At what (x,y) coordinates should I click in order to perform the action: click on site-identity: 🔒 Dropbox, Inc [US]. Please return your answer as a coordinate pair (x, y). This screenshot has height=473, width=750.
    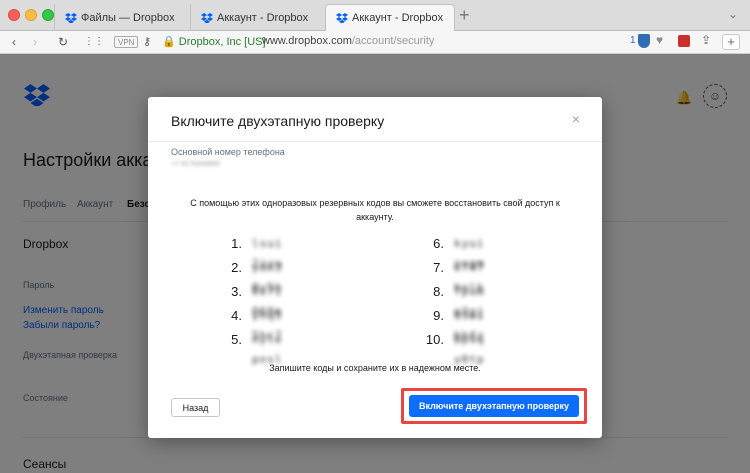
    Looking at the image, I should click on (214, 41).